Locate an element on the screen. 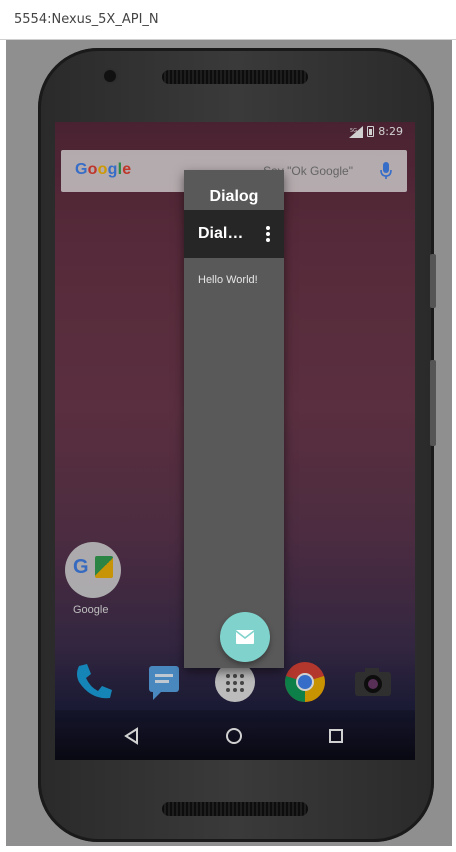  dialog-title: Dialog is located at coordinates (234, 196).